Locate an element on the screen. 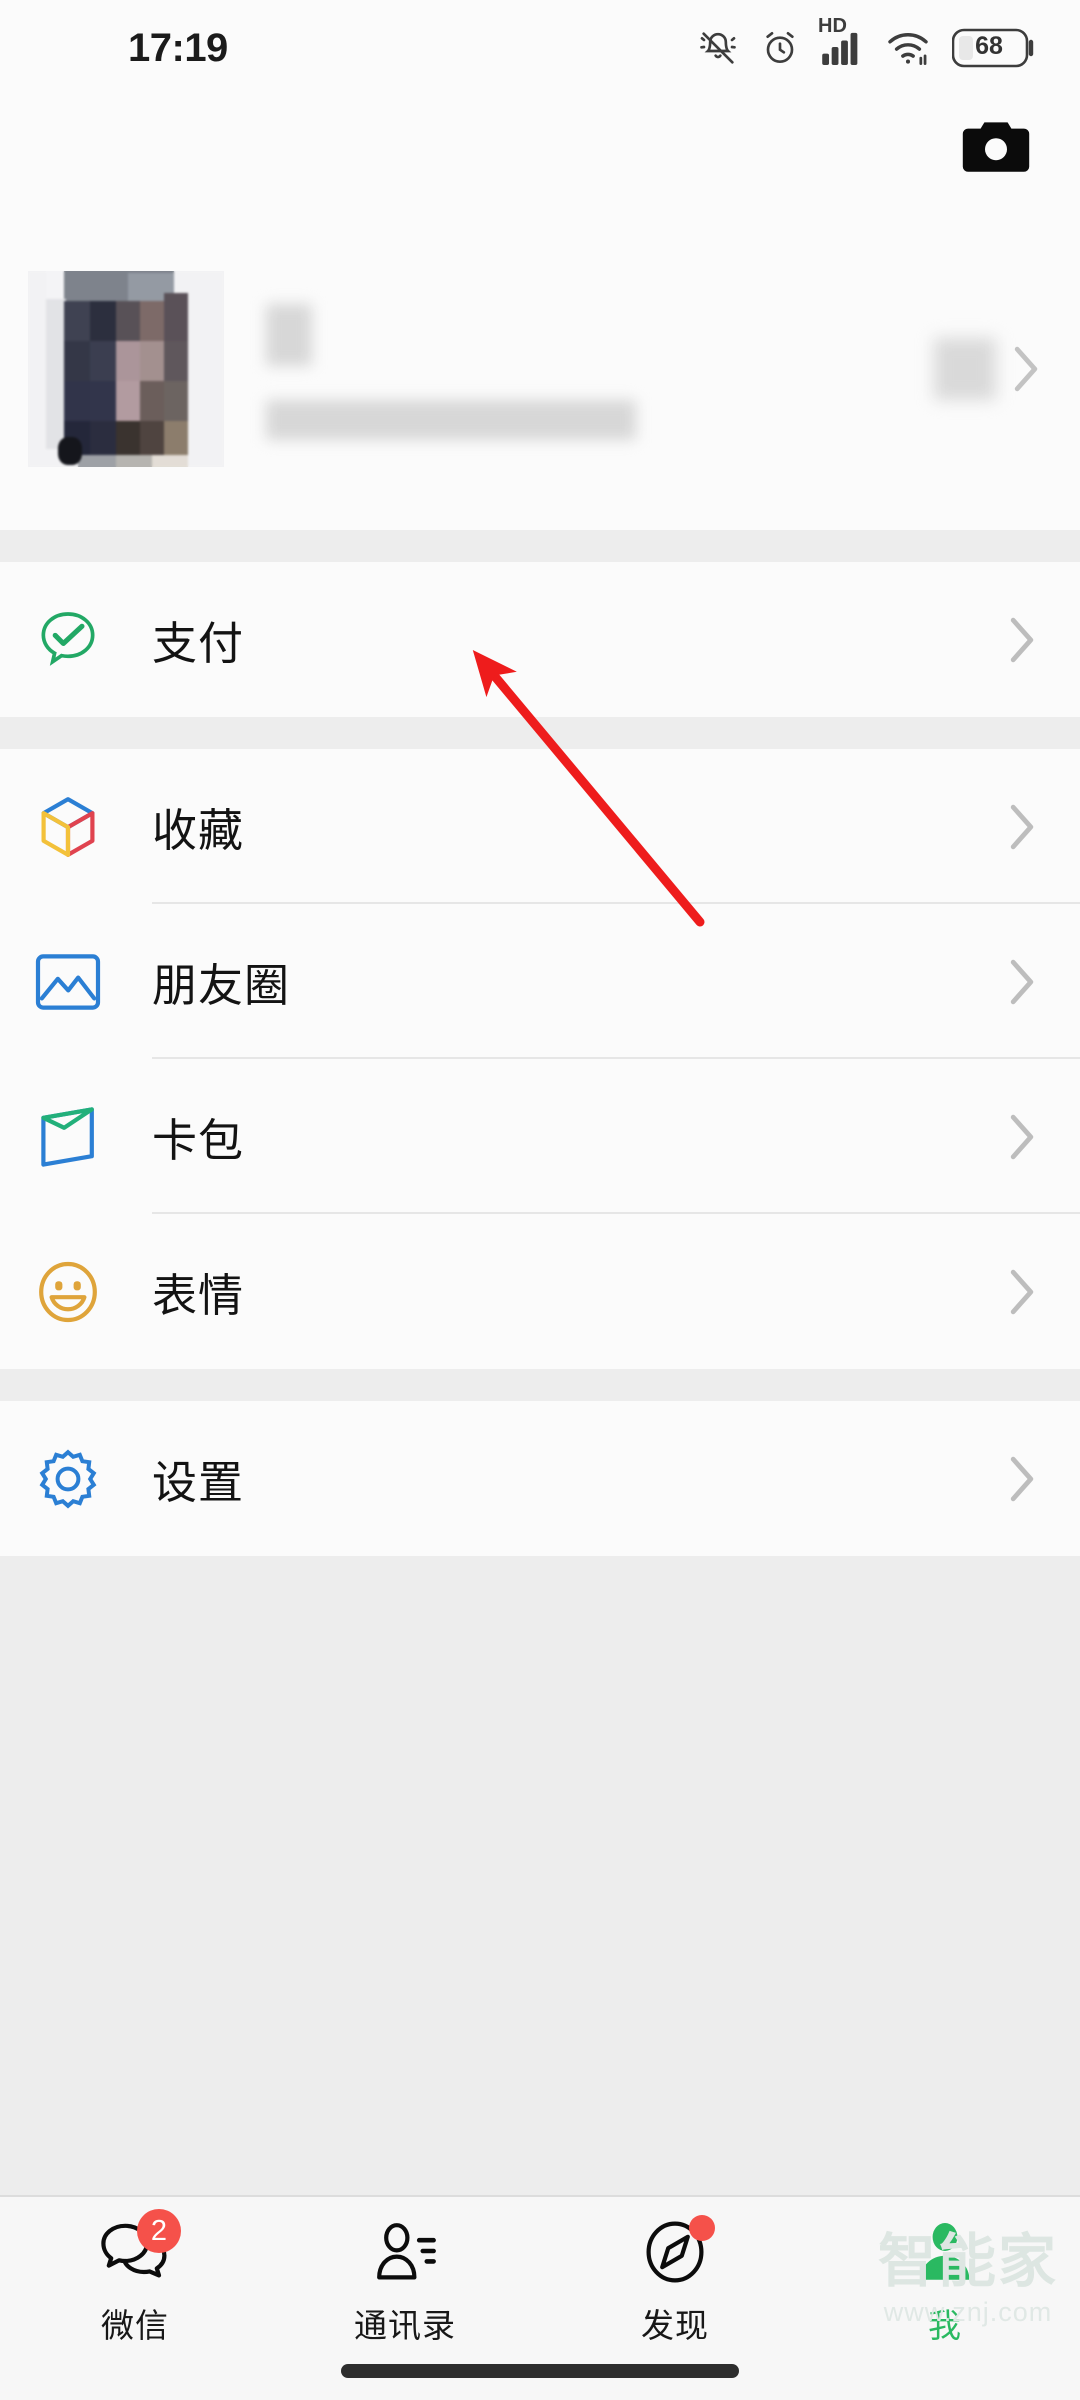 Image resolution: width=1080 pixels, height=2400 pixels. status-bar: 17:19 HD 68 is located at coordinates (540, 48).